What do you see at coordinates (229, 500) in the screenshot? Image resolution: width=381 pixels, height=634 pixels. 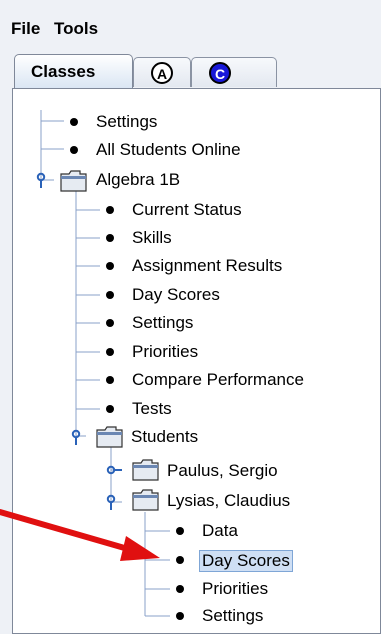 I see `tree-item-label: Lysias, Claudius` at bounding box center [229, 500].